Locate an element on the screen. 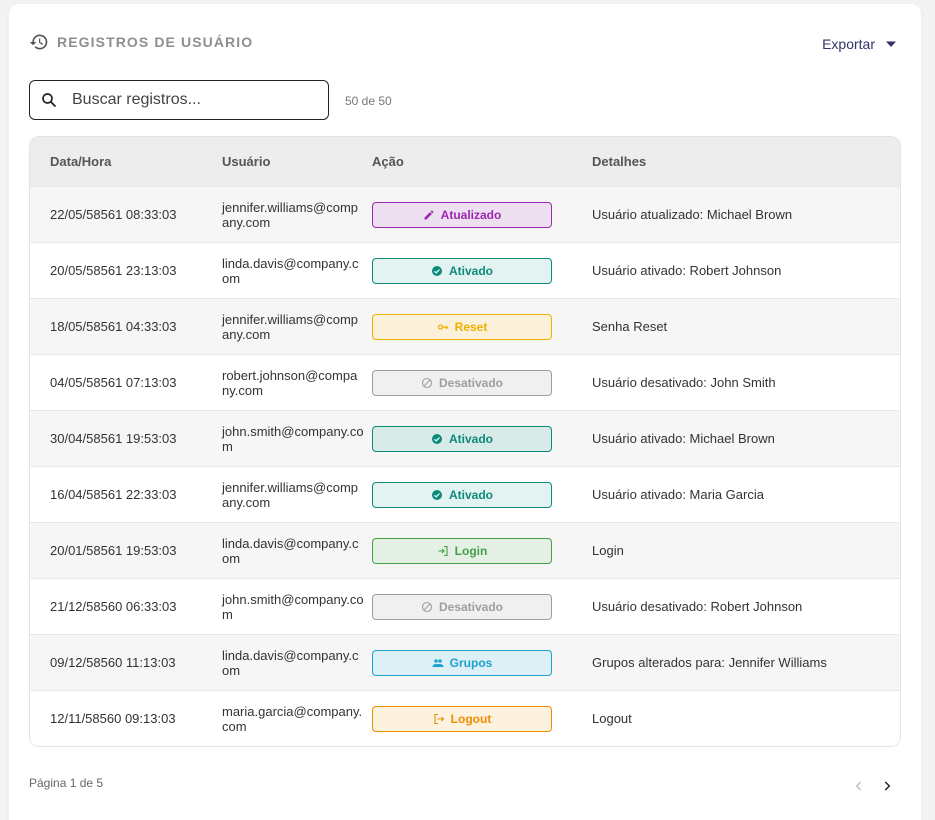 The height and width of the screenshot is (820, 935). next-page-button is located at coordinates (887, 786).